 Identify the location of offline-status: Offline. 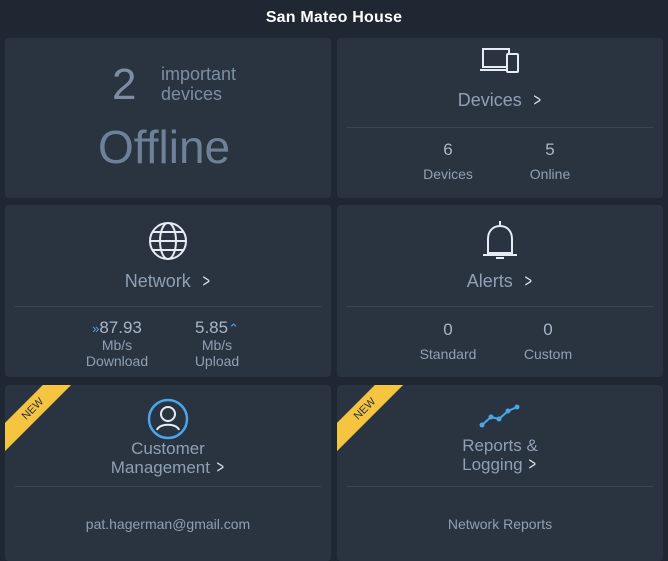
(164, 147).